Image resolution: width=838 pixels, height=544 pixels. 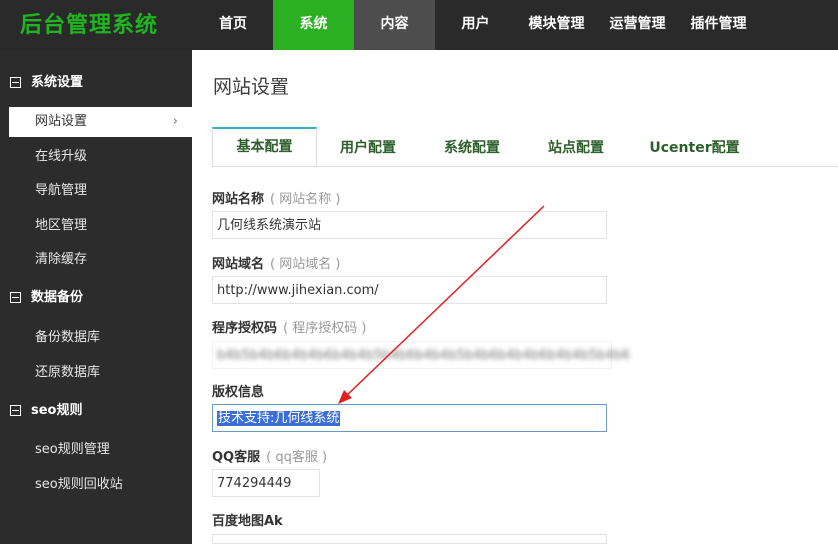 I want to click on annotation-arrow, so click(x=441, y=304).